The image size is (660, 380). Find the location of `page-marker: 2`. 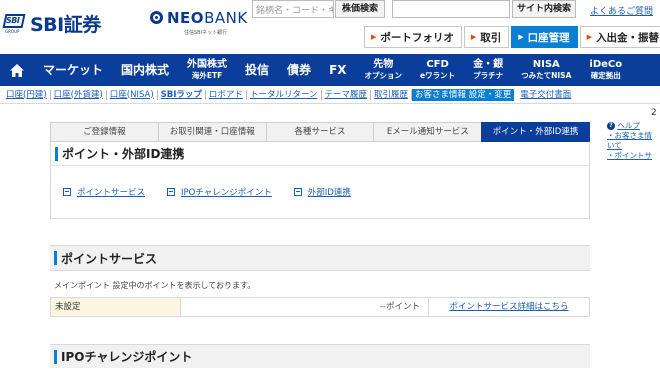

page-marker: 2 is located at coordinates (654, 113).